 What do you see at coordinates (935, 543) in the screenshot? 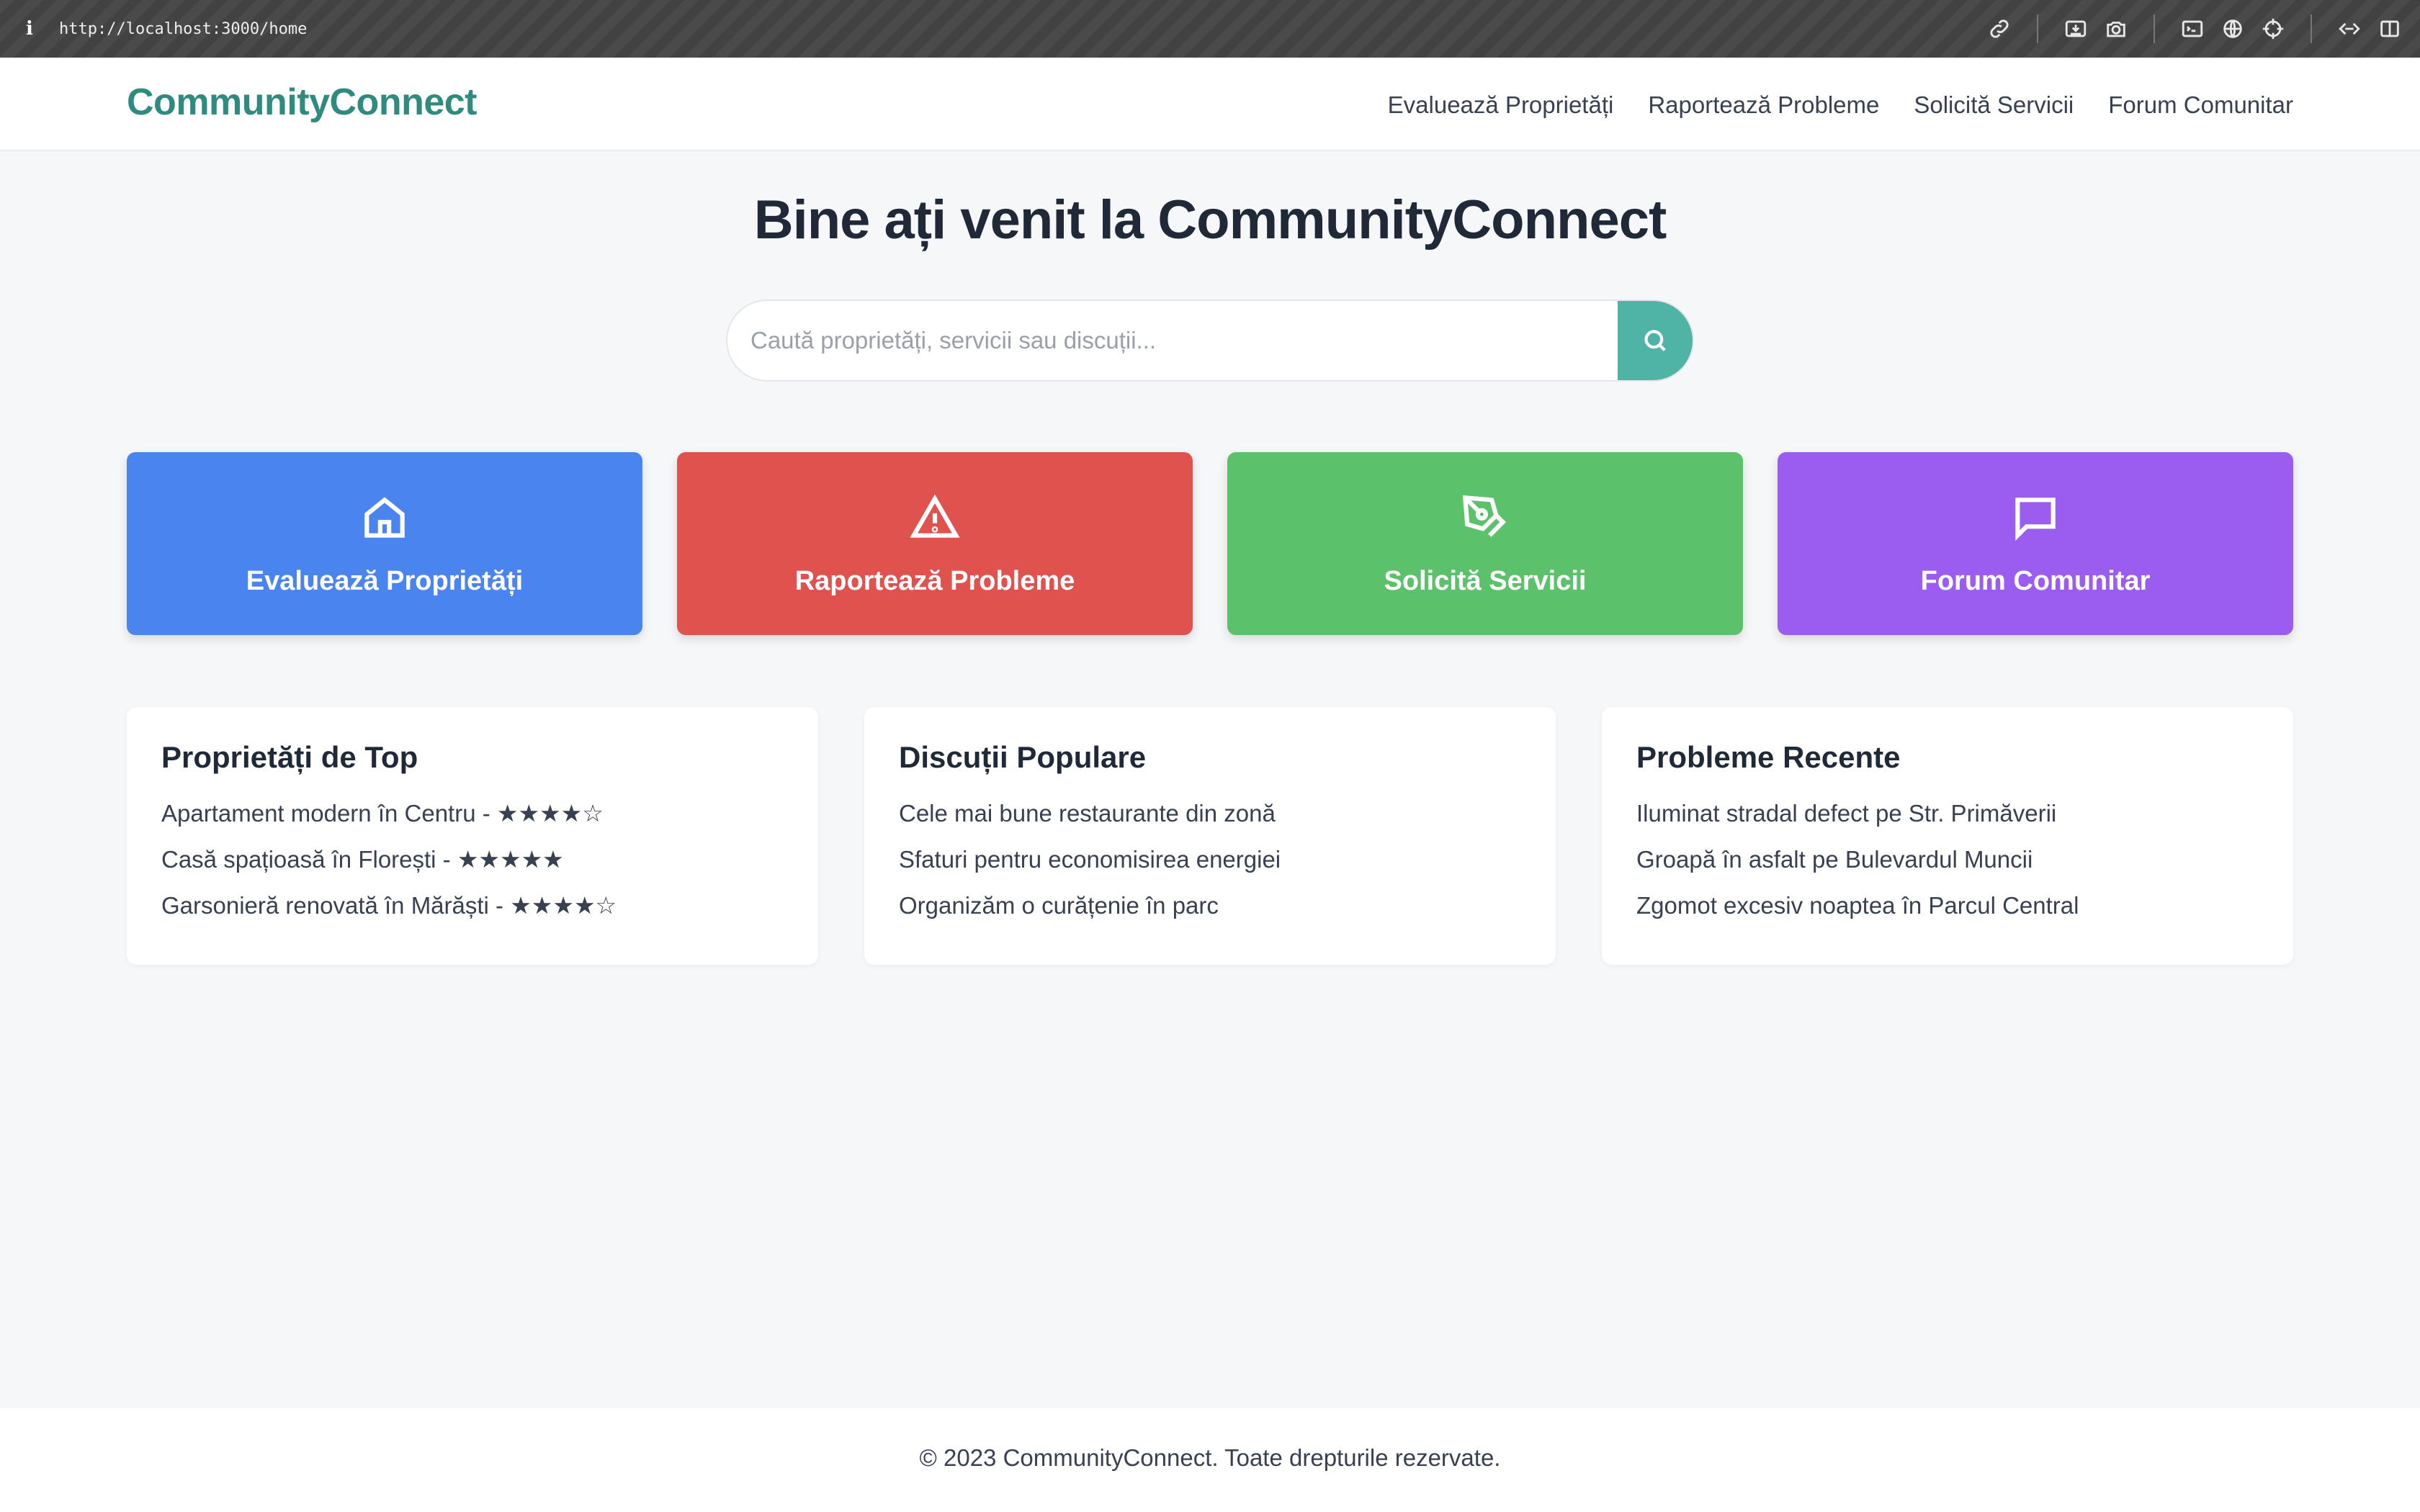
I see `card-raporteaza-probleme: Raportează Probleme` at bounding box center [935, 543].